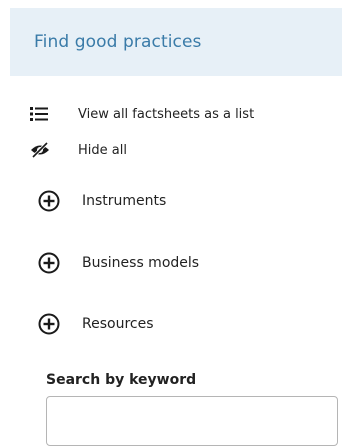  I want to click on accordion-resources: Resources, so click(96, 324).